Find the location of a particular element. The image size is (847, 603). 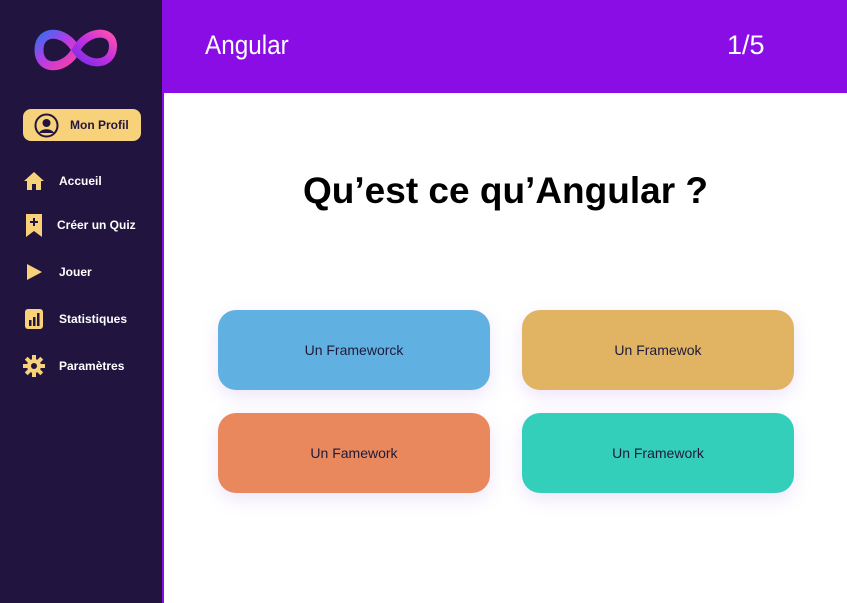

sidebar-item-label: Paramètres is located at coordinates (92, 366).